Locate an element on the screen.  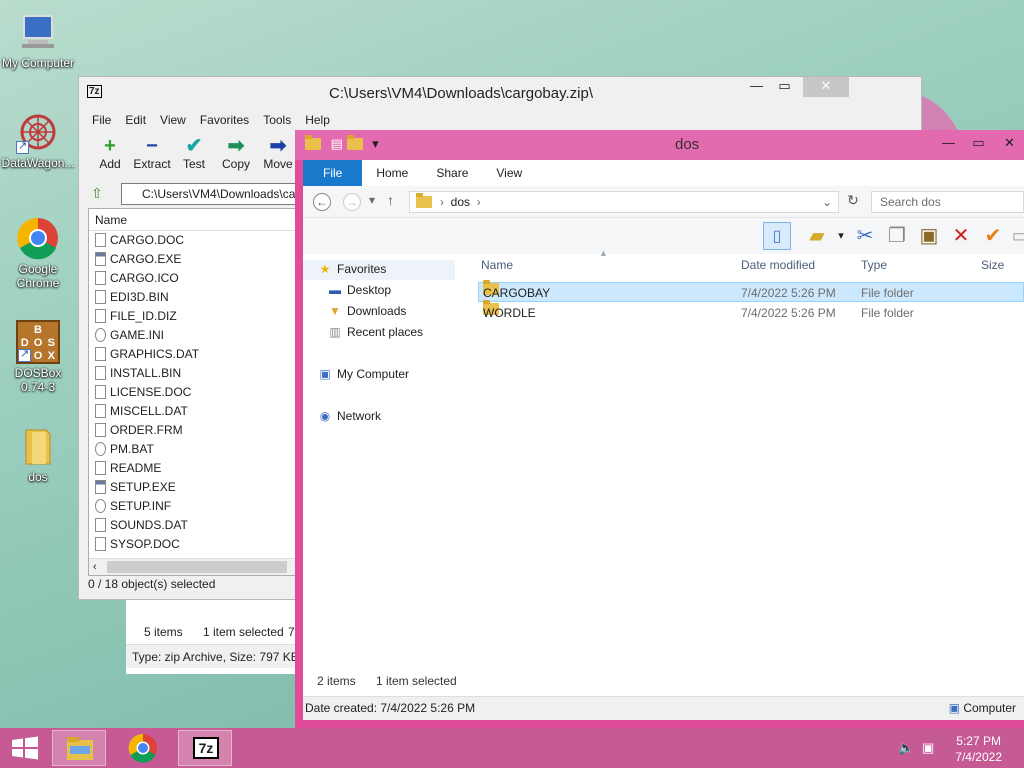
menu-view: View is located at coordinates (173, 120).